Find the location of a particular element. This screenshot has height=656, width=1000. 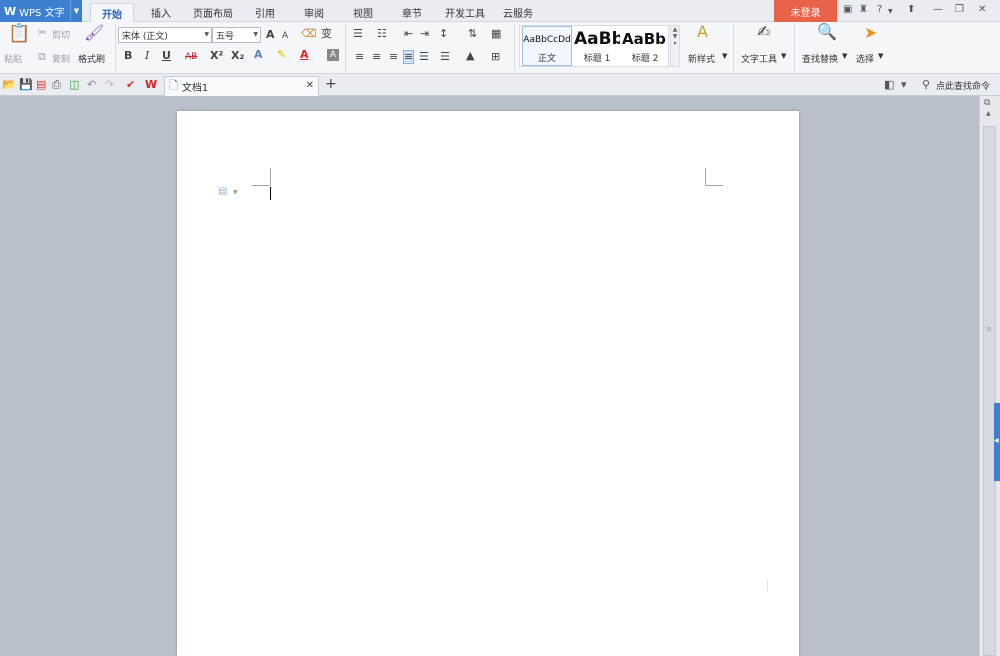

style-heading-2: AaBb 标题 2 is located at coordinates (645, 46).